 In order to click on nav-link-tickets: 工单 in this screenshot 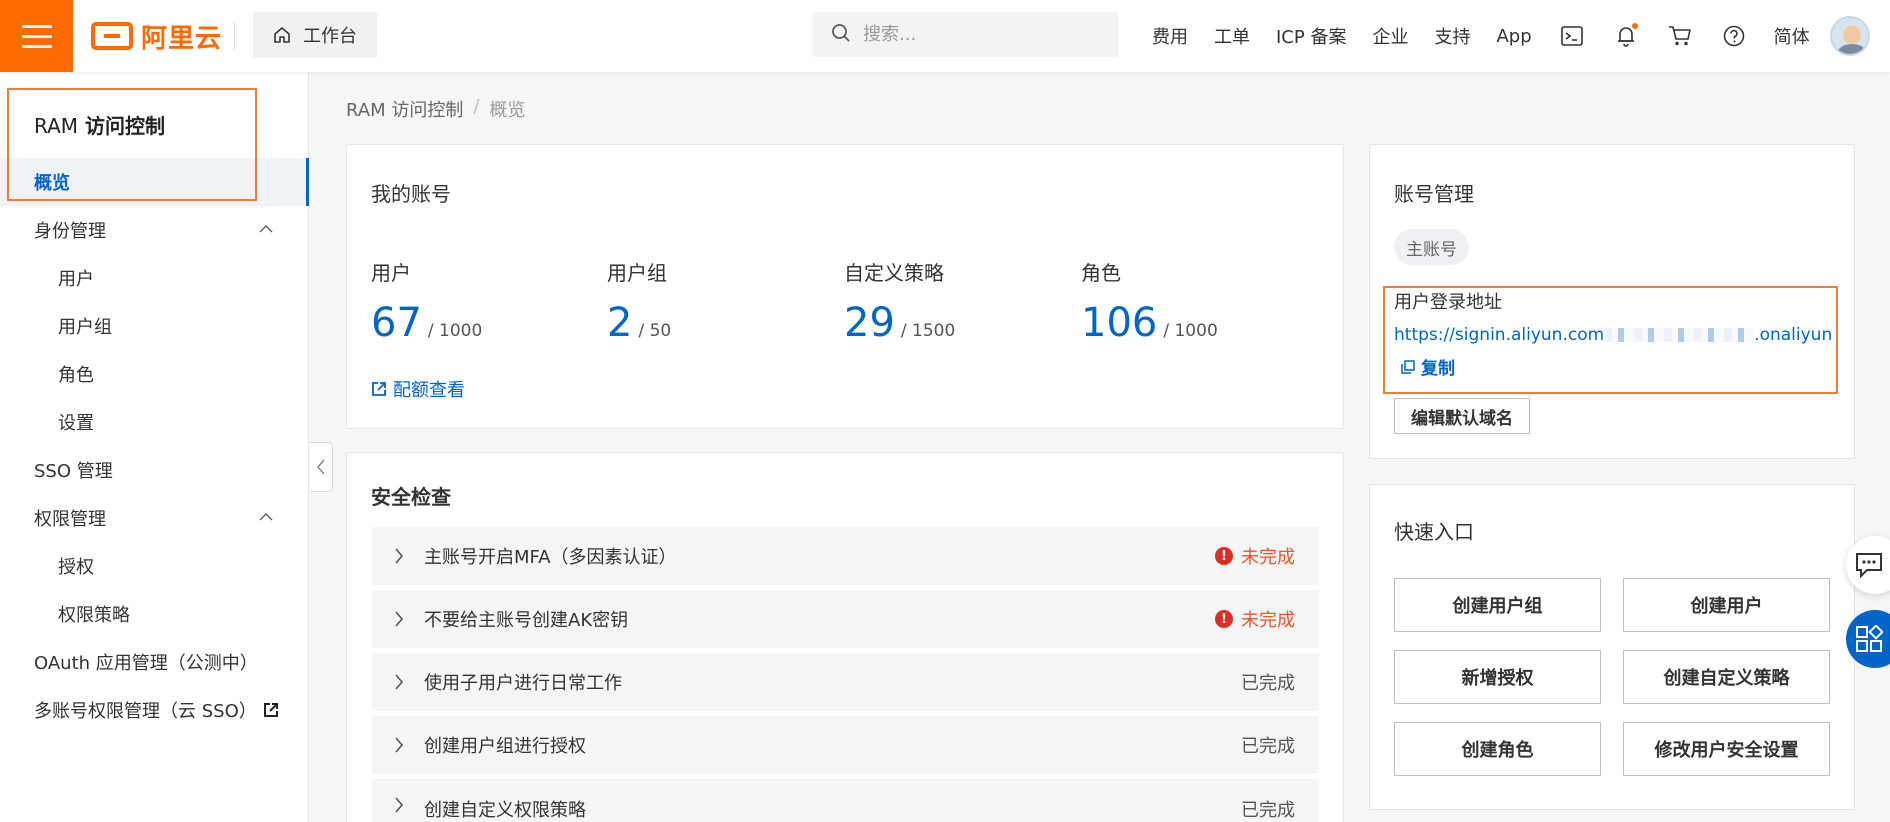, I will do `click(1232, 36)`.